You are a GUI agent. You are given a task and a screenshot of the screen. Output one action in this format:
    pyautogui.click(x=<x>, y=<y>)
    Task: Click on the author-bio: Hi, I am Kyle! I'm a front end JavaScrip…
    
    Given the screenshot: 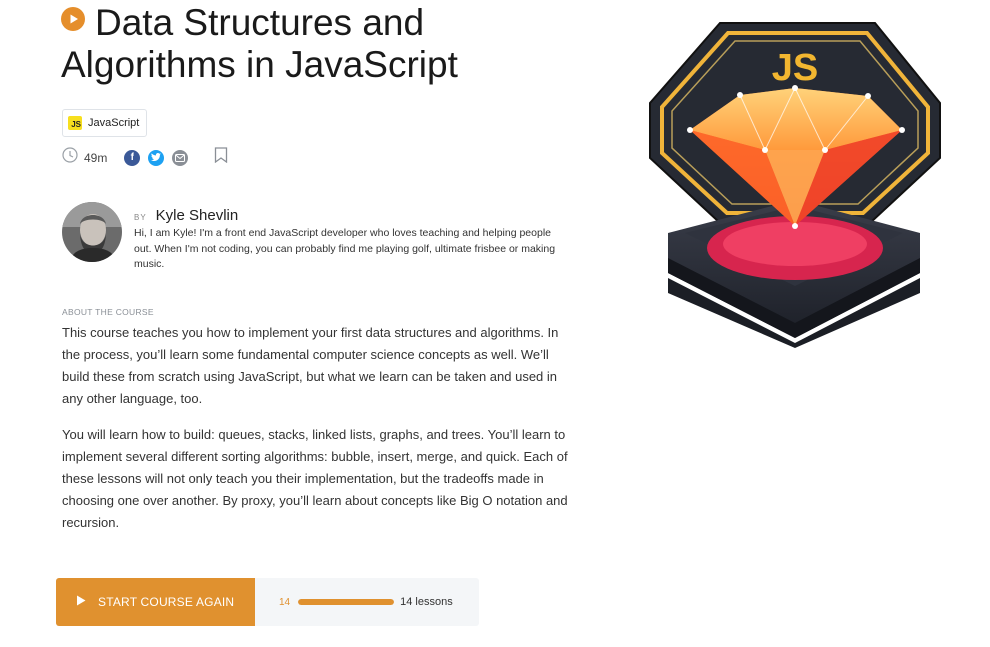 What is the action you would take?
    pyautogui.click(x=345, y=248)
    